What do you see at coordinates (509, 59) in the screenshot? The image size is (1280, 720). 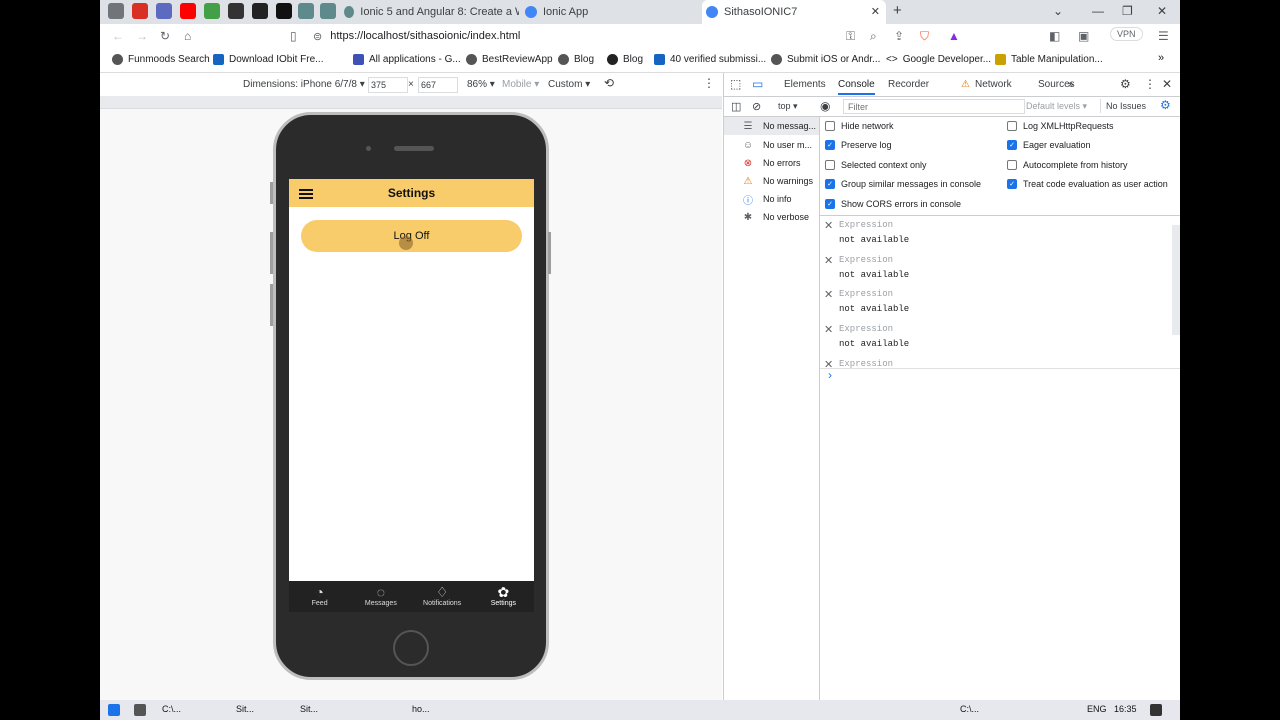 I see `bookmark-item: BestReviewApp` at bounding box center [509, 59].